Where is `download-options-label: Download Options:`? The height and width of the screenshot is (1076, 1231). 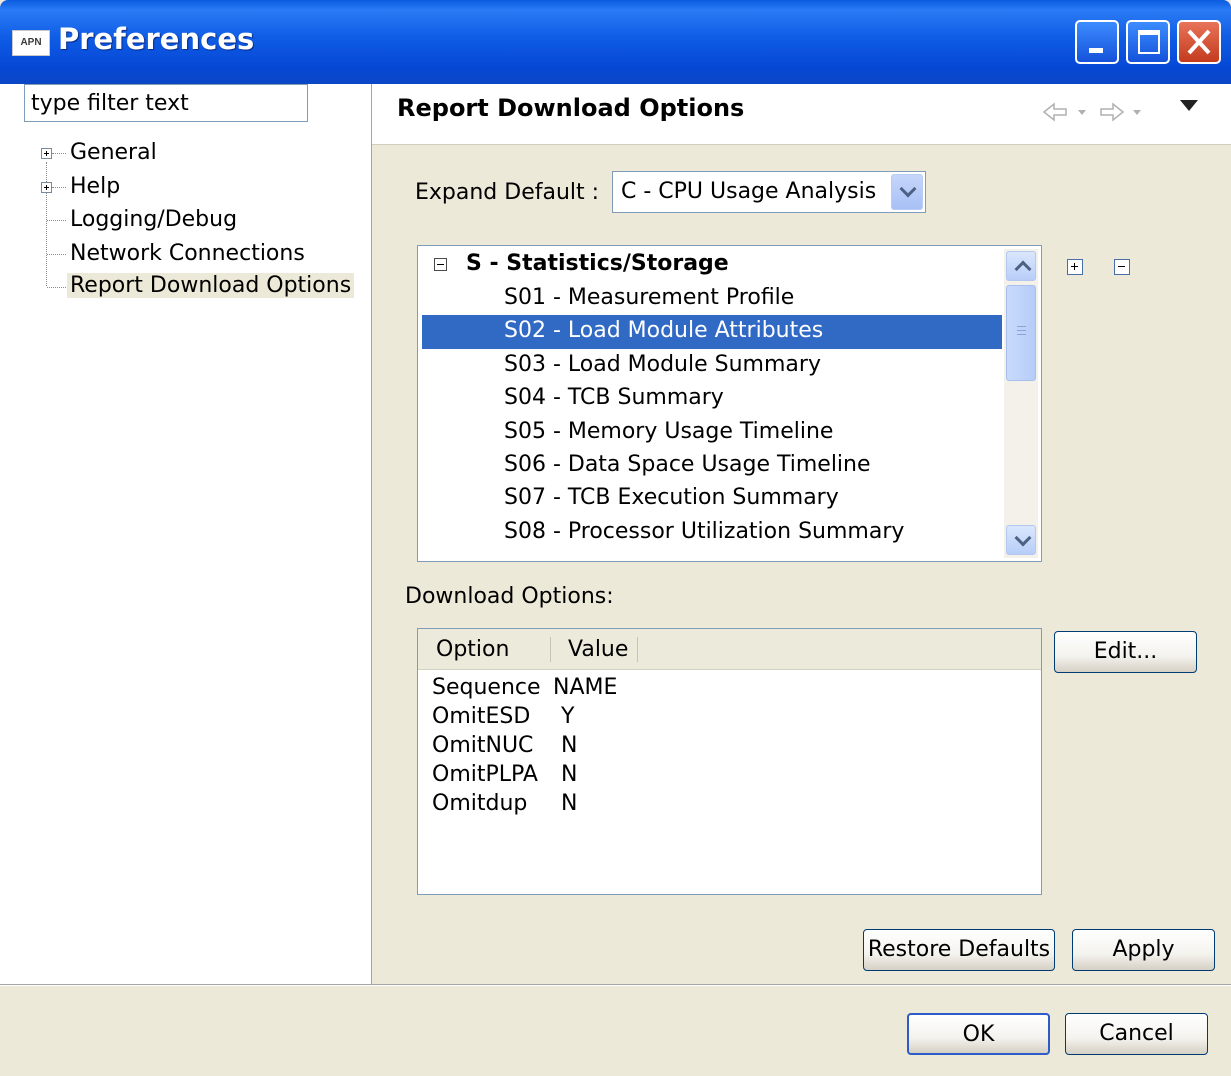 download-options-label: Download Options: is located at coordinates (509, 596).